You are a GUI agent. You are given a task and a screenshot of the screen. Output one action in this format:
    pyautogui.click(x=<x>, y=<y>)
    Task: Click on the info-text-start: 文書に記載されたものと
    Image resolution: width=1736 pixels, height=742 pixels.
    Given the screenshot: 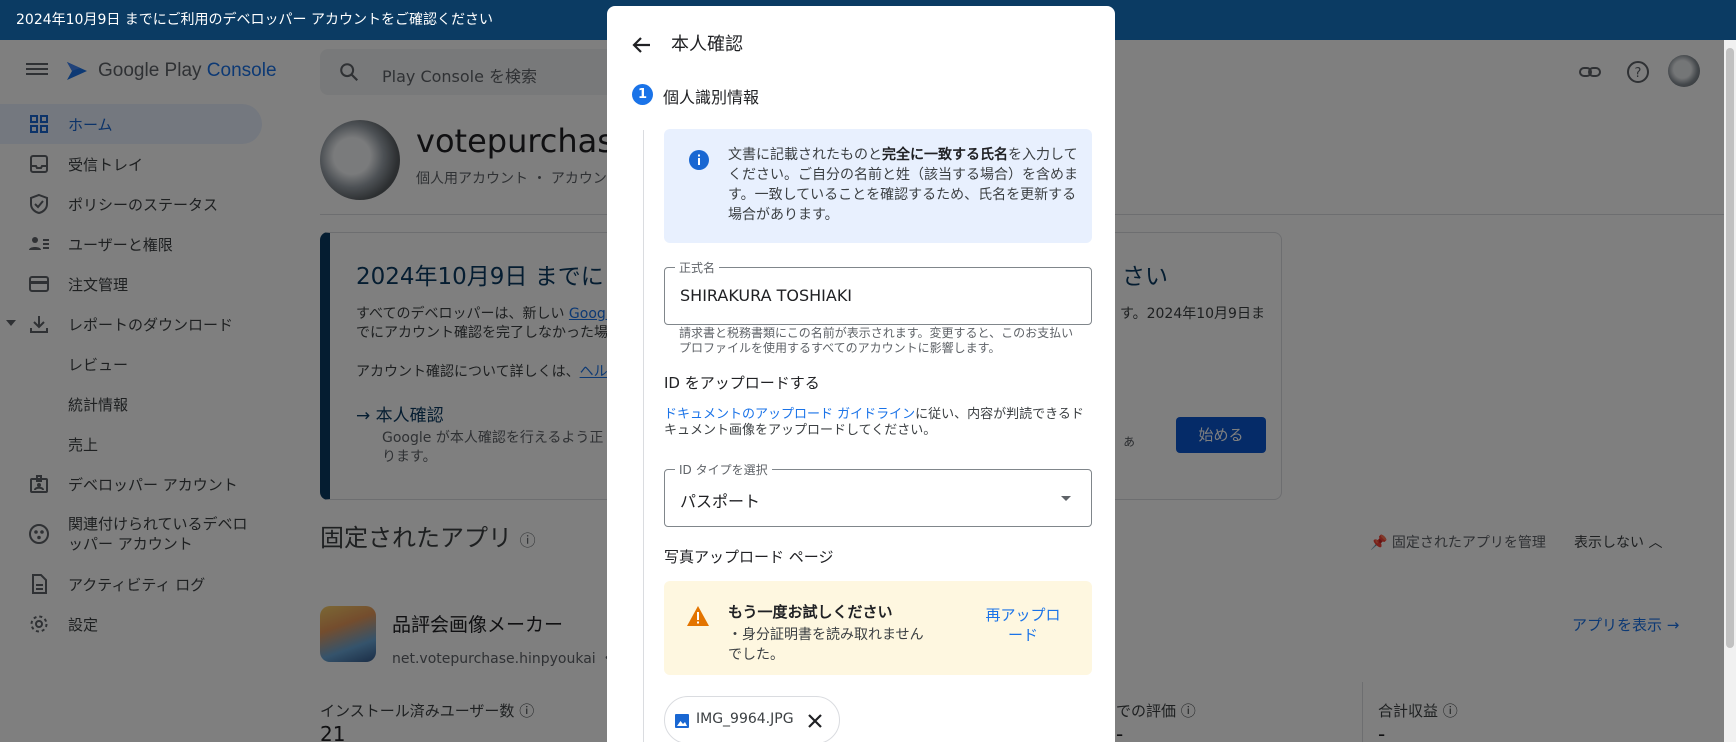 What is the action you would take?
    pyautogui.click(x=805, y=155)
    